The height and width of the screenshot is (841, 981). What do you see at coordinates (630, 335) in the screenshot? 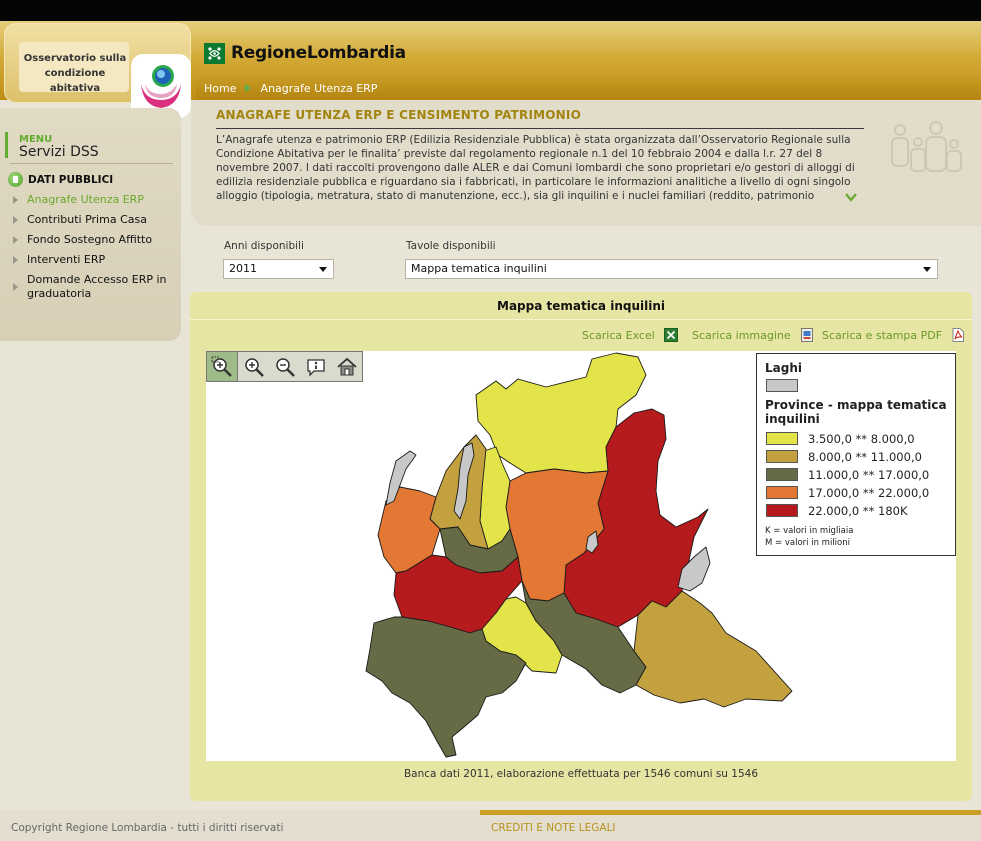
I see `download-excel-link: Scarica Excel` at bounding box center [630, 335].